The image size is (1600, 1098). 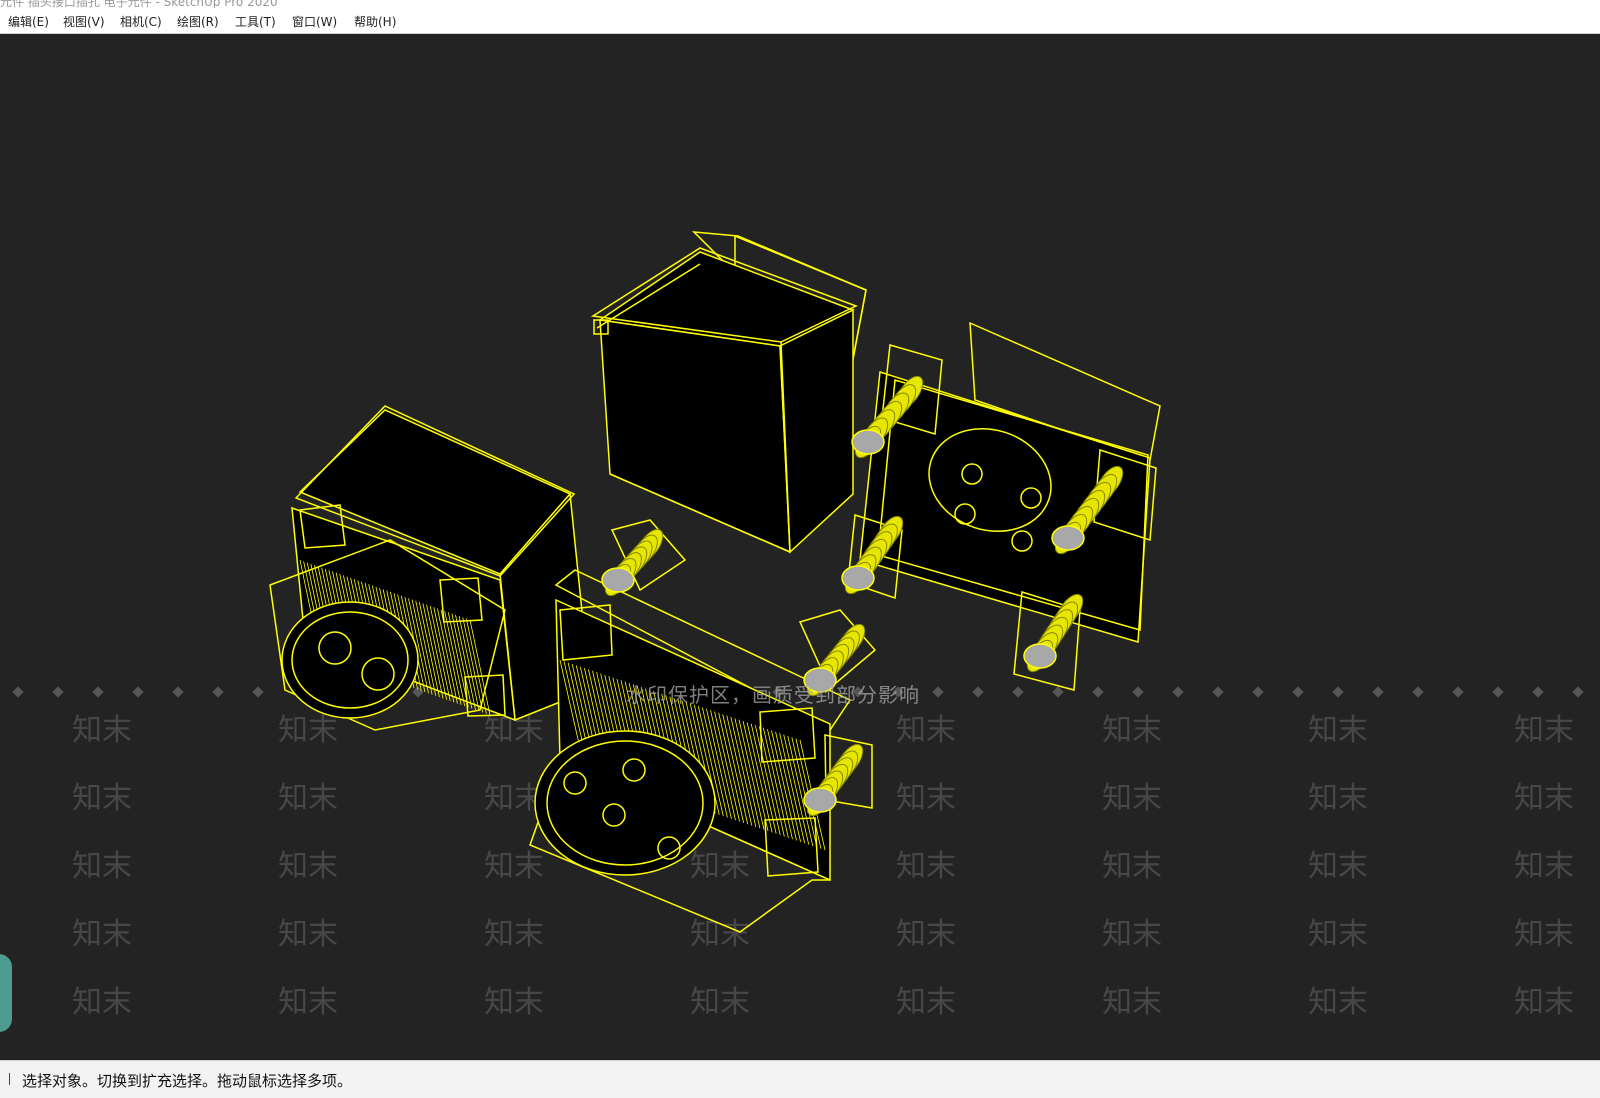 What do you see at coordinates (800, 4) in the screenshot?
I see `title-bar: 元件 插头接口插孔 电子元件 - SketchUp Pro 2020` at bounding box center [800, 4].